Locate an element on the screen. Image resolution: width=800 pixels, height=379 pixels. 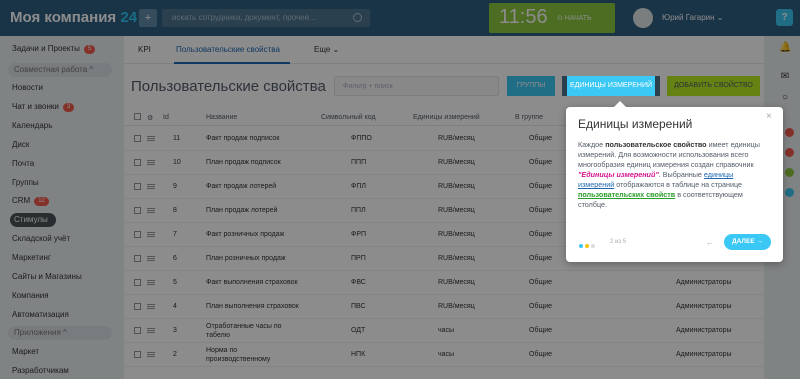
close-icon: × is located at coordinates (769, 116).